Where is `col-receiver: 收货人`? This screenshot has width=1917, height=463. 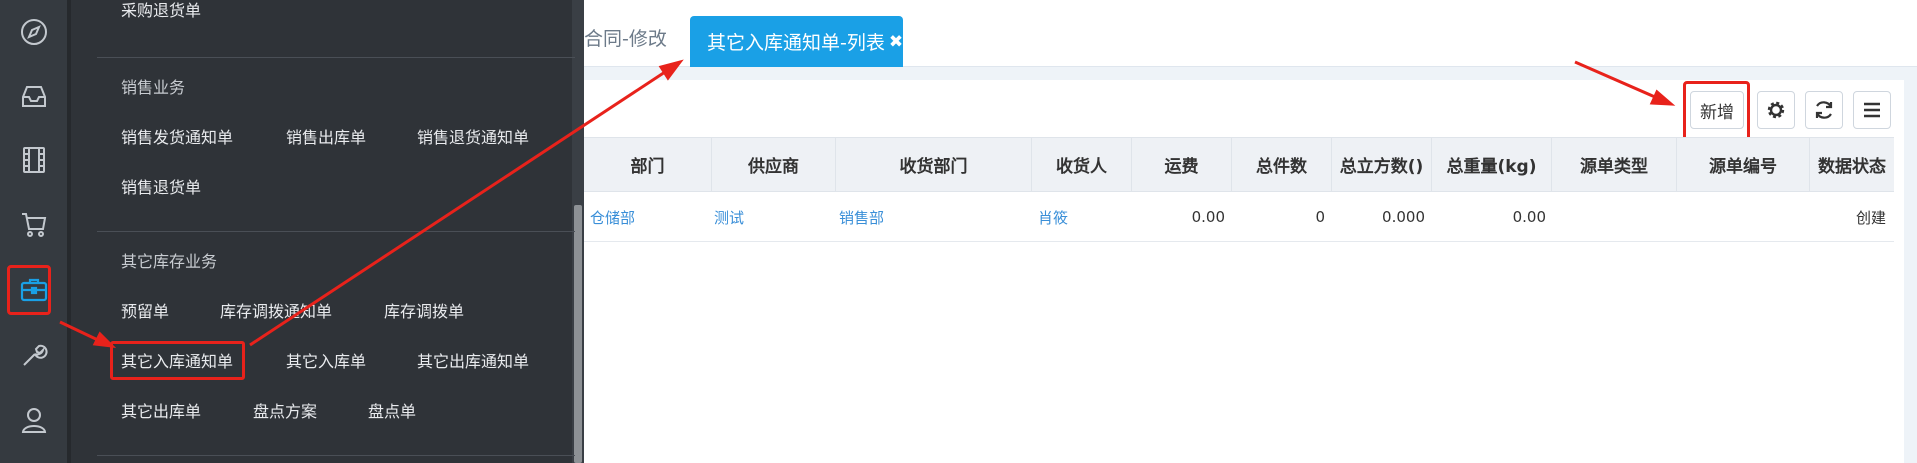 col-receiver: 收货人 is located at coordinates (1082, 164).